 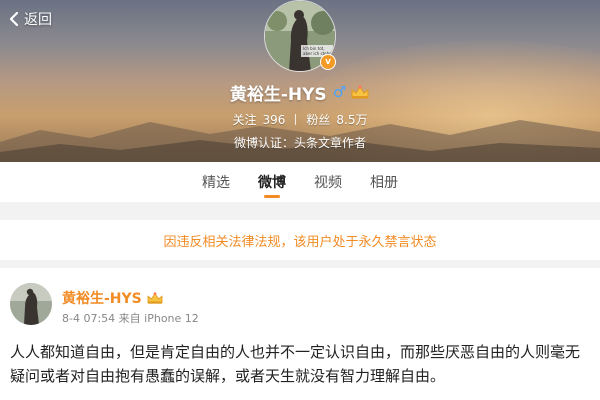 What do you see at coordinates (300, 36) in the screenshot?
I see `profile-avatar: Ich bin tot, aber ich stehe no v` at bounding box center [300, 36].